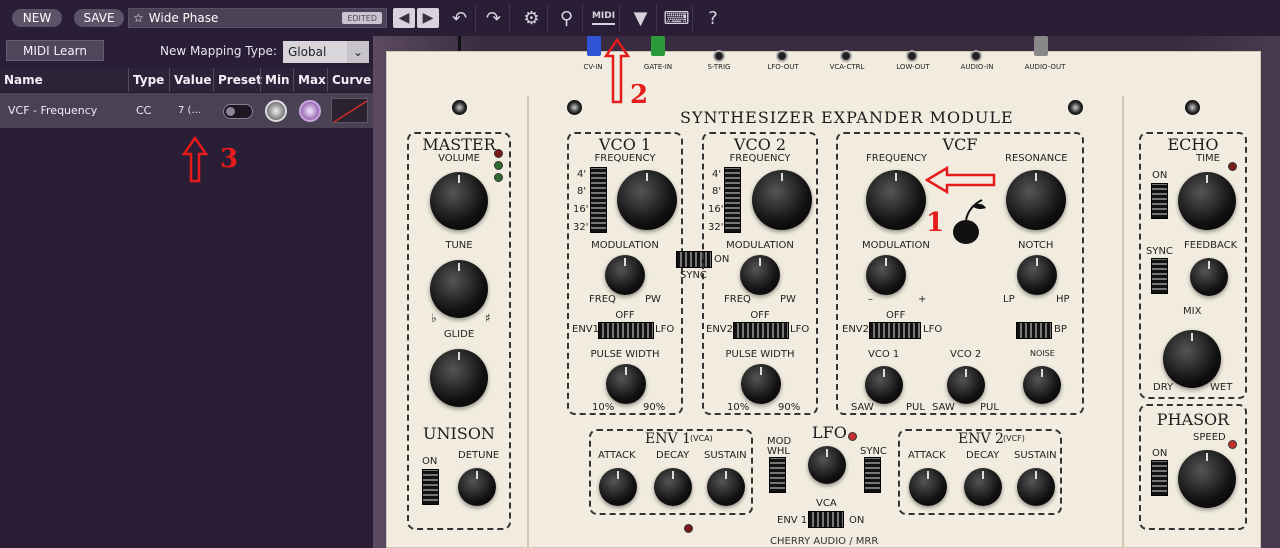  What do you see at coordinates (625, 158) in the screenshot?
I see `vco1-frequency-label: FREQUENCY` at bounding box center [625, 158].